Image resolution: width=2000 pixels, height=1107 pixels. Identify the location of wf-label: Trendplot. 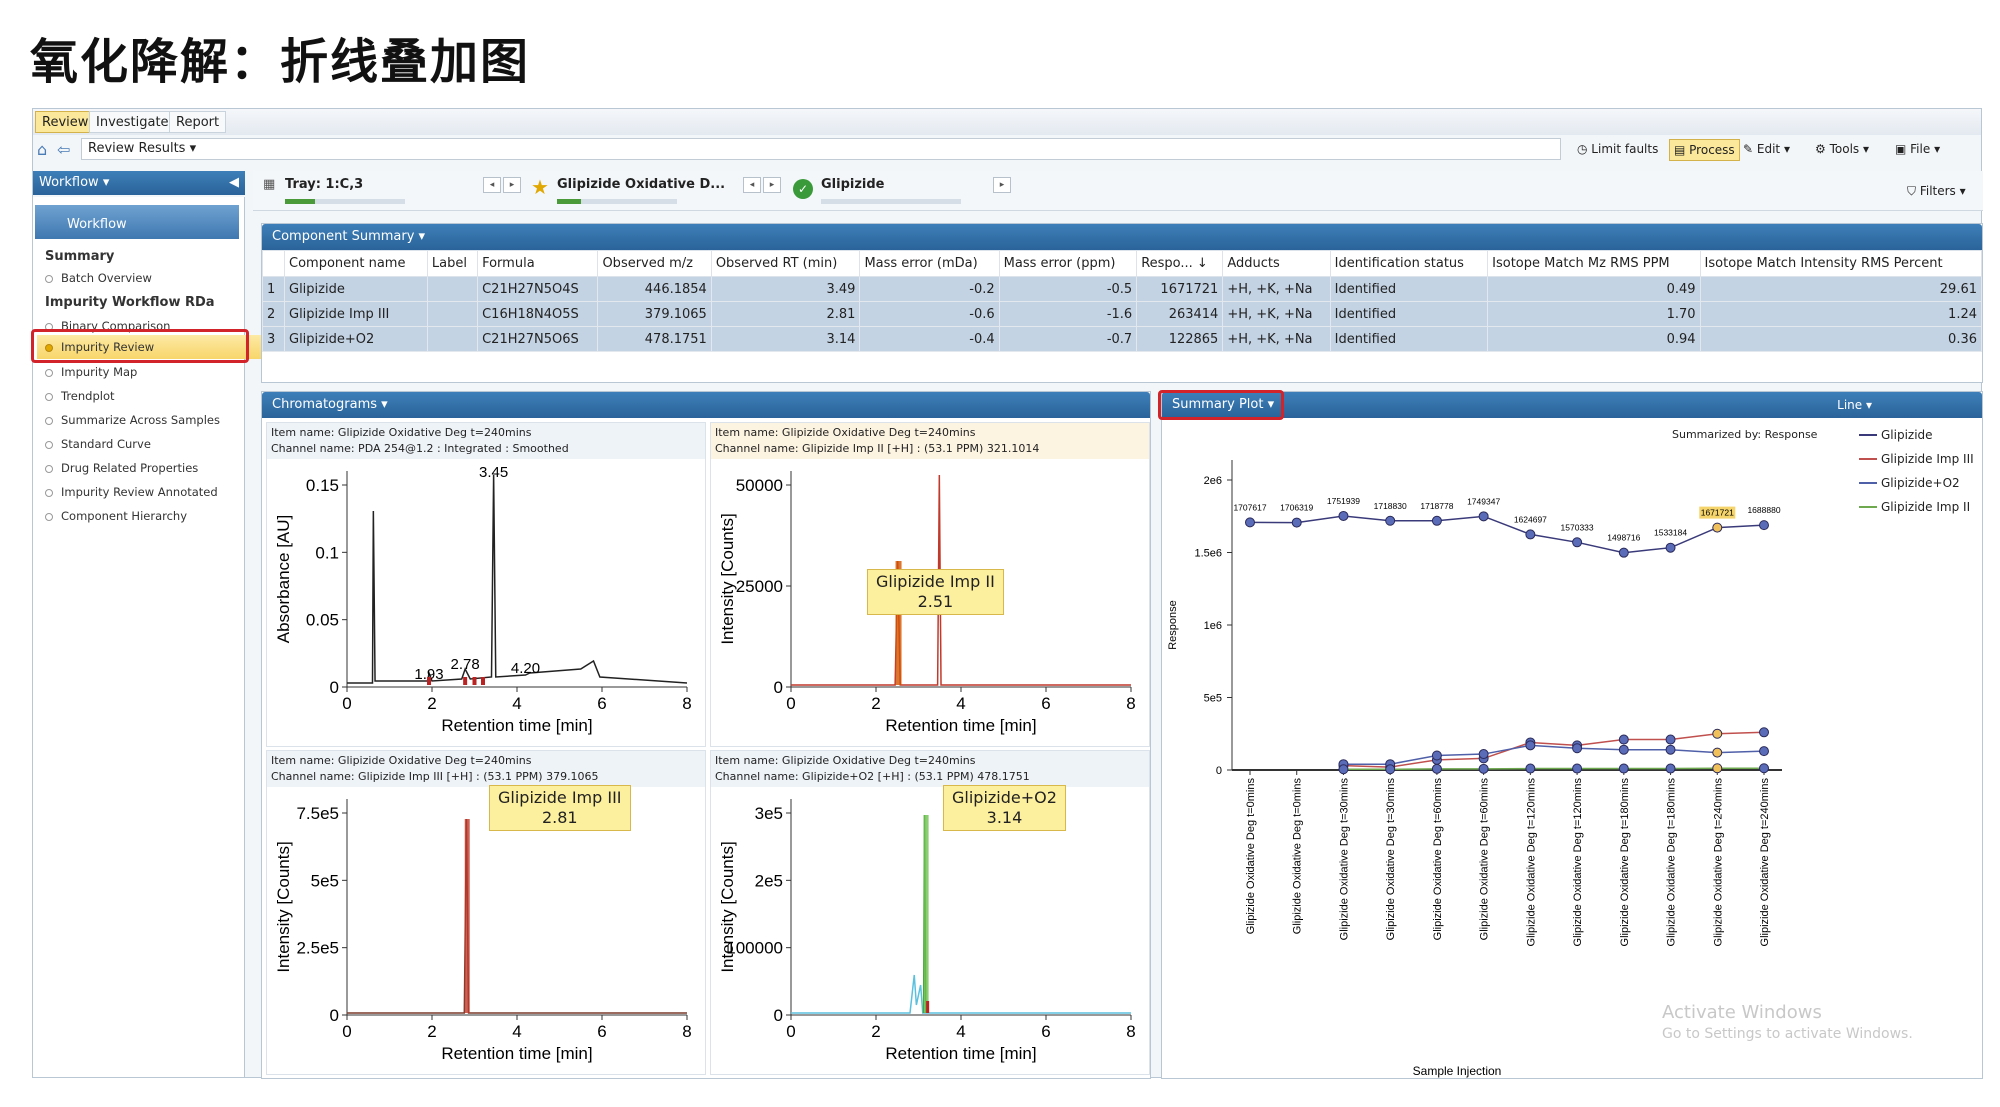
(88, 396).